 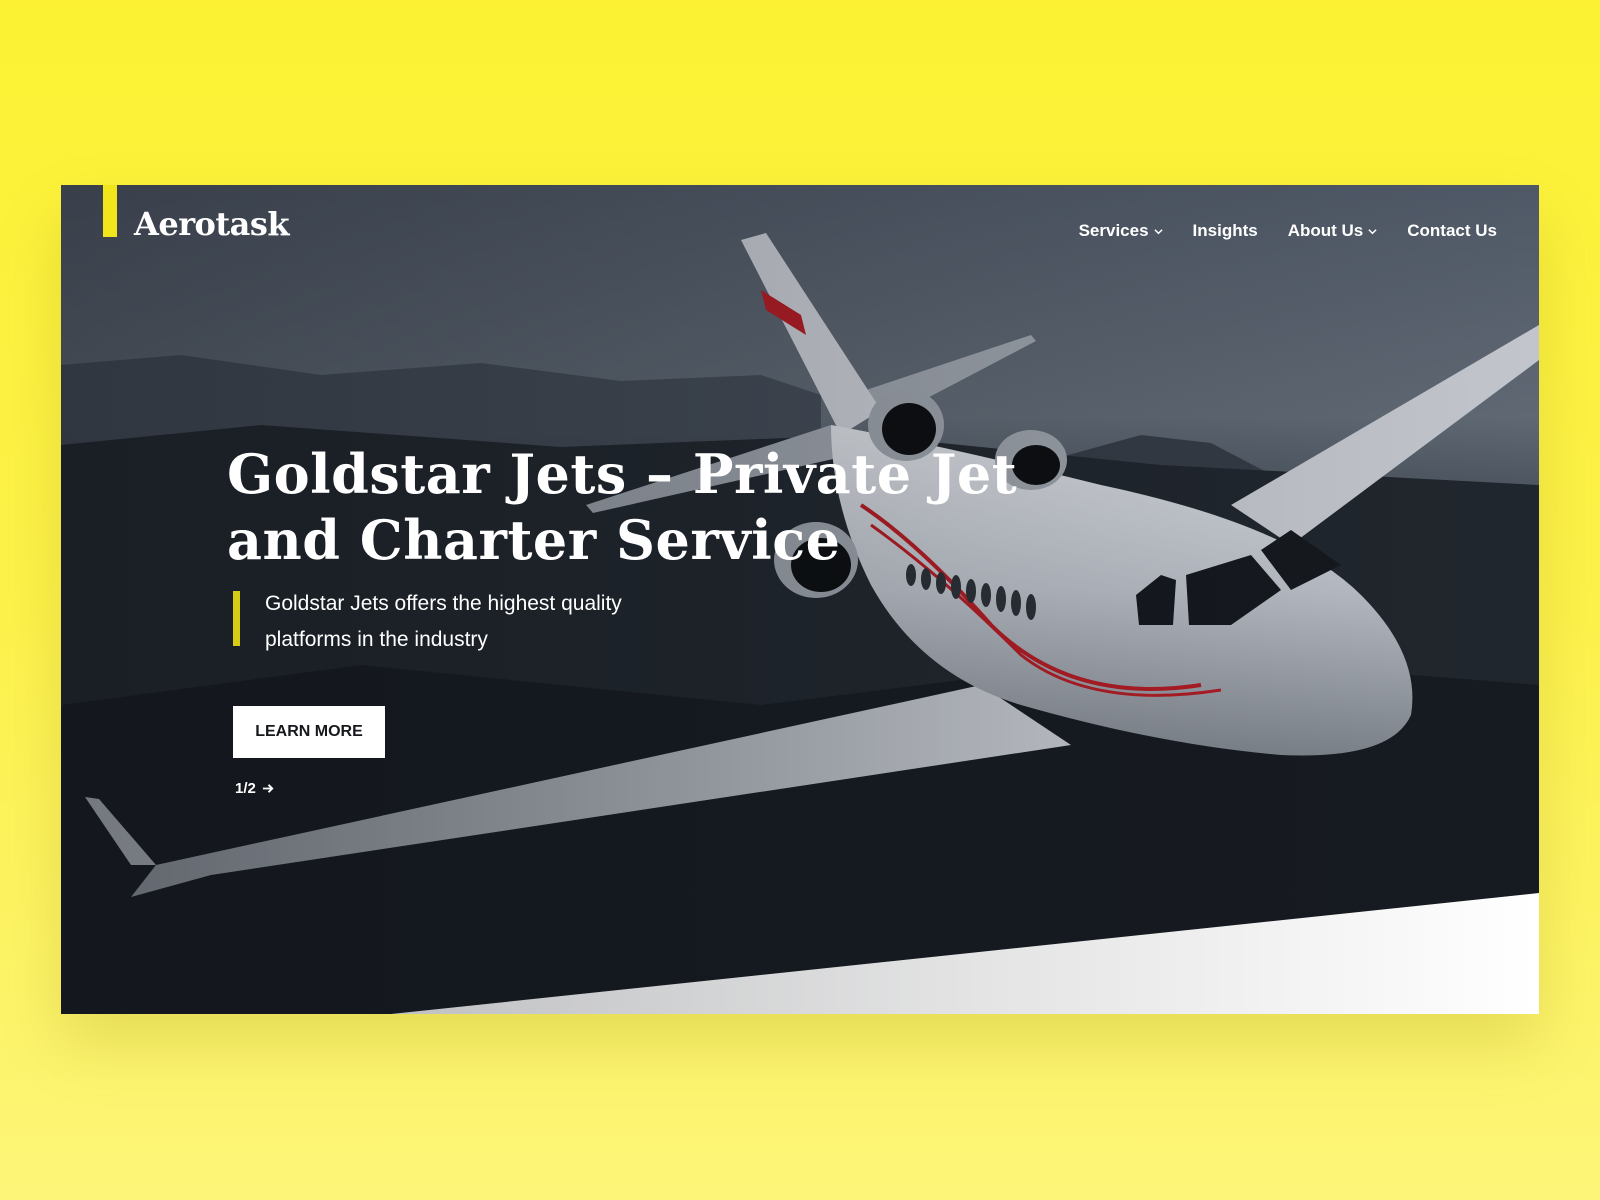 I want to click on main-nav: Services Insights About Us Contact Us, so click(x=1288, y=231).